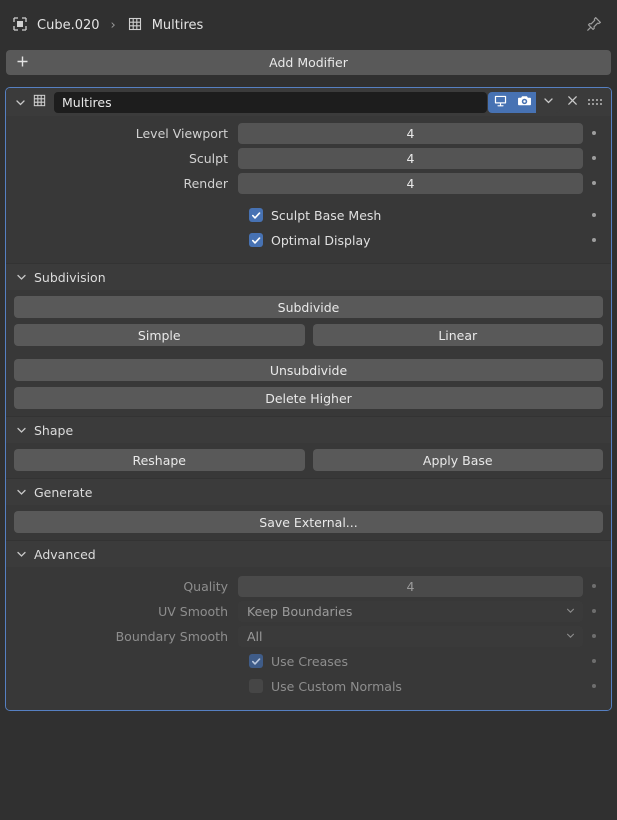 The image size is (617, 820). I want to click on unsubdivide-row: Unsubdivide, so click(308, 370).